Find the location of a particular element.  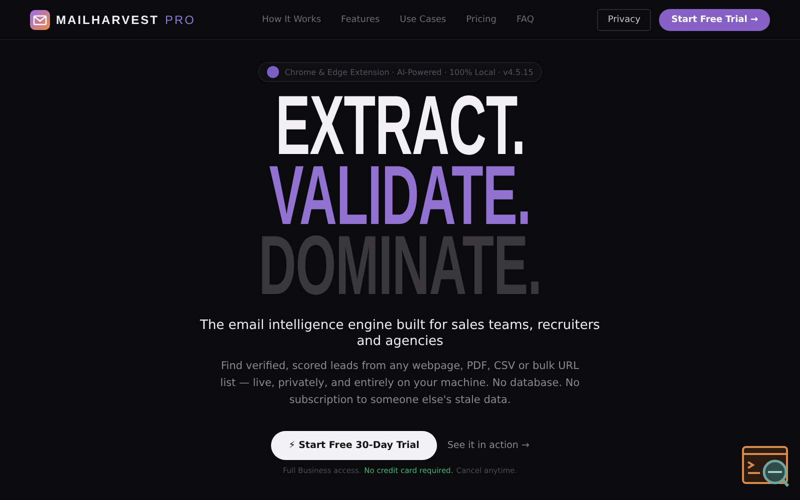

privacy-button: Privacy is located at coordinates (624, 19).